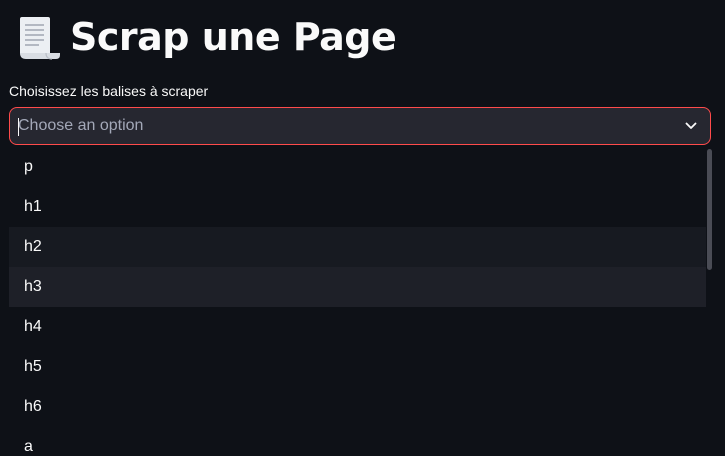  What do you see at coordinates (709, 301) in the screenshot?
I see `dropdown-scrollbar` at bounding box center [709, 301].